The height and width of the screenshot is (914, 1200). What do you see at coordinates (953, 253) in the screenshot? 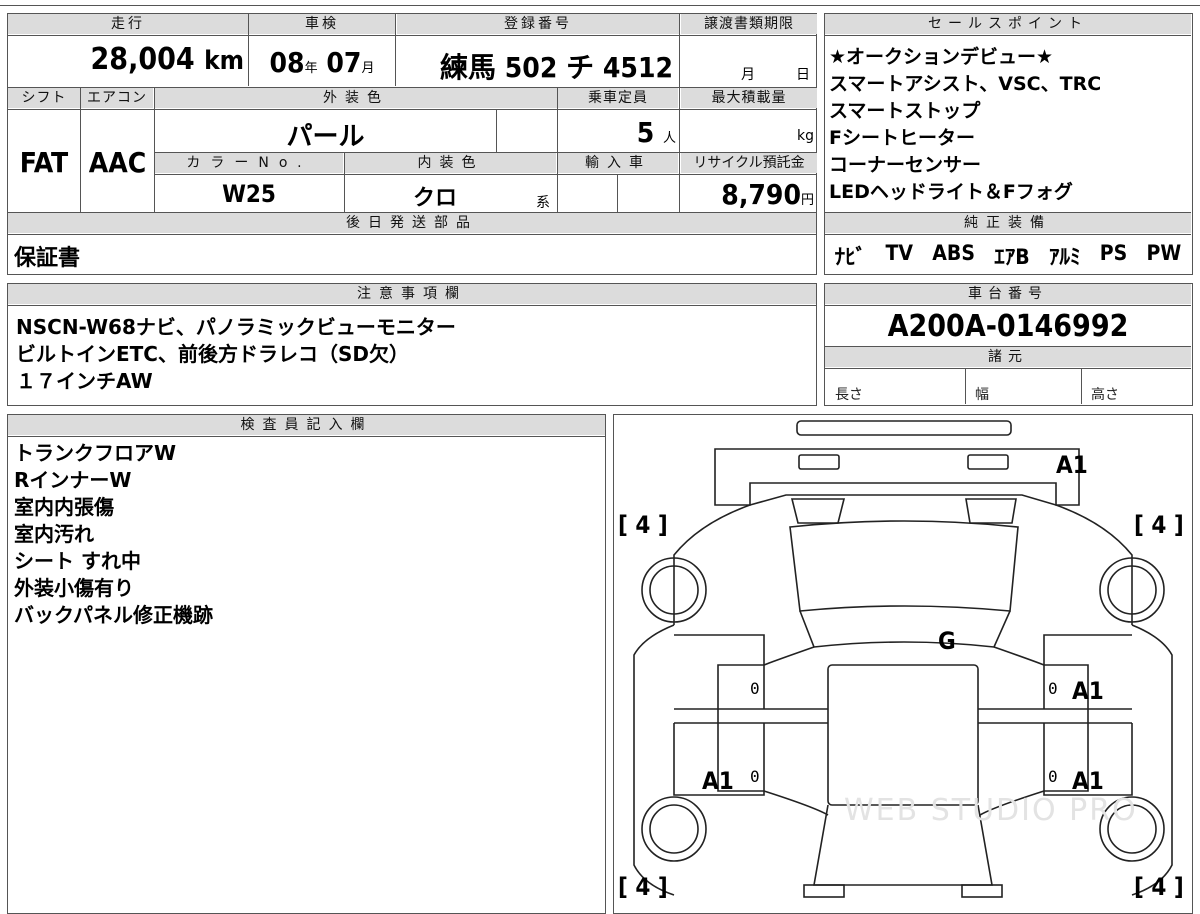
I see `equipment-item: ABS` at bounding box center [953, 253].